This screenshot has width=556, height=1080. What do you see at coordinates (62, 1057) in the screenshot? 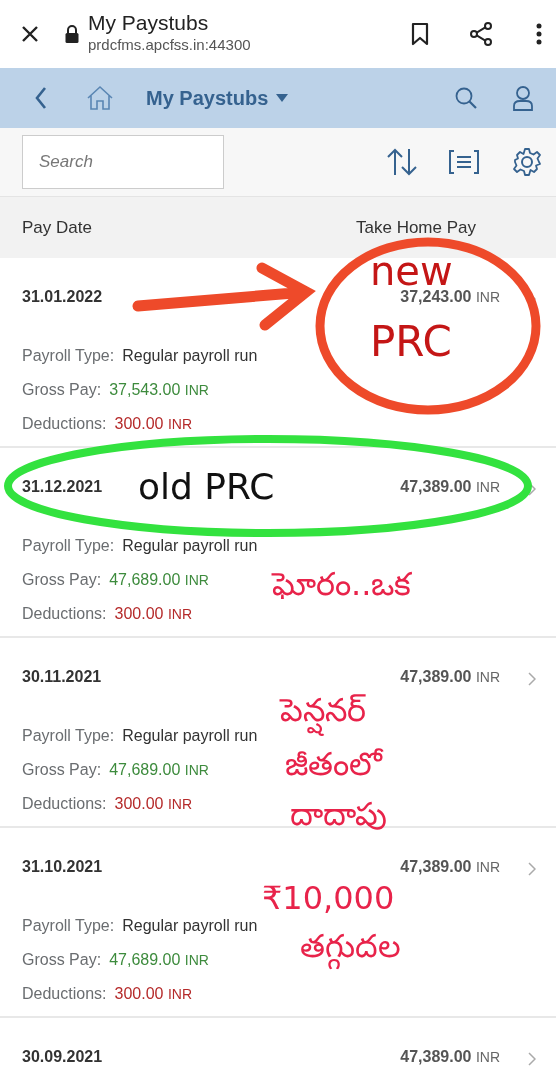
I see `pay-date: 30.09.2021` at bounding box center [62, 1057].